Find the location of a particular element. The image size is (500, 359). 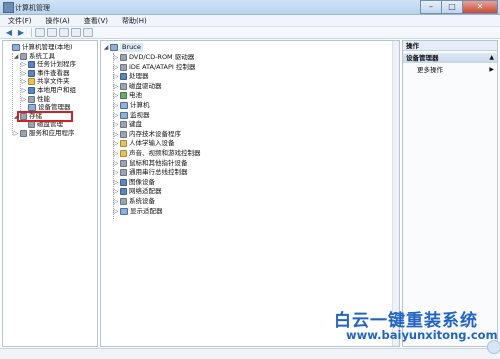

device-category-label: DVD/CD-ROM 驱动器 is located at coordinates (162, 57).